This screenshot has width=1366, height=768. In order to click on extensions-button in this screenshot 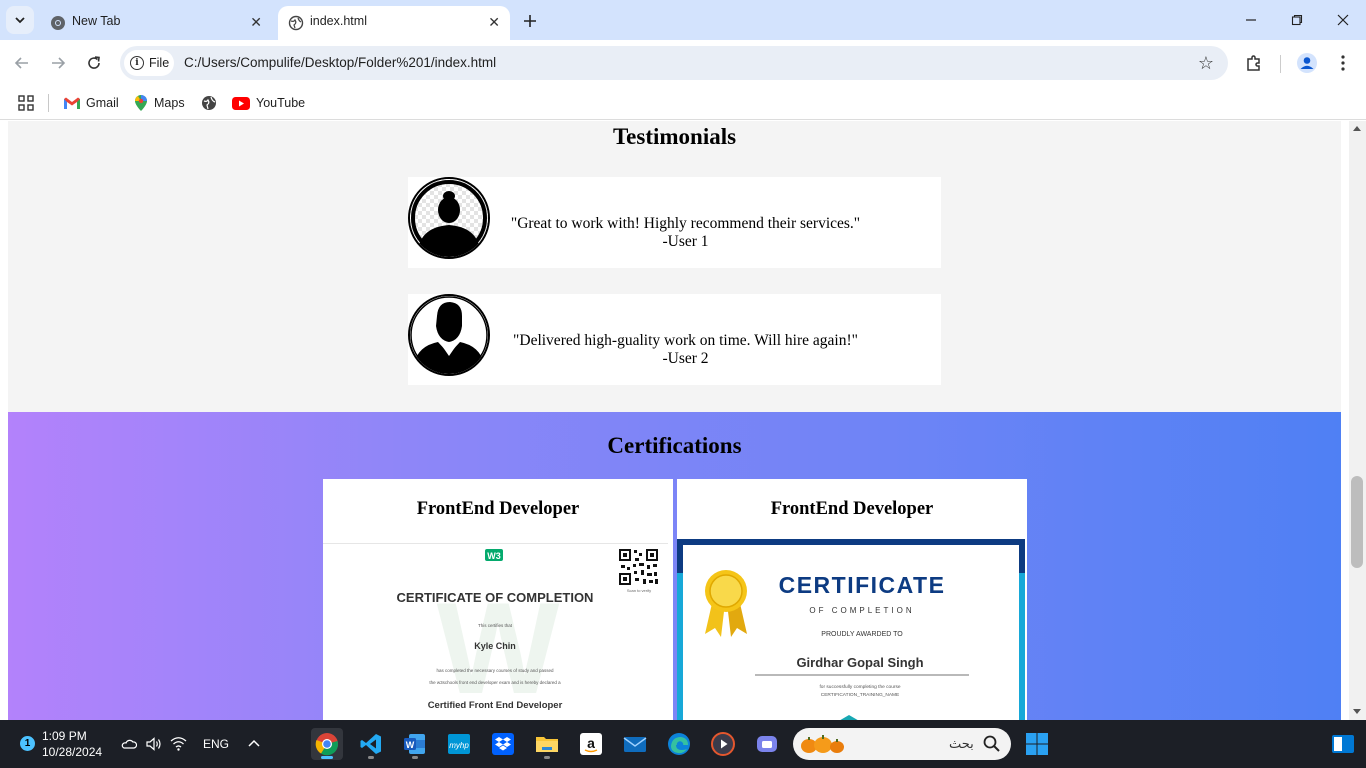, I will do `click(1254, 63)`.